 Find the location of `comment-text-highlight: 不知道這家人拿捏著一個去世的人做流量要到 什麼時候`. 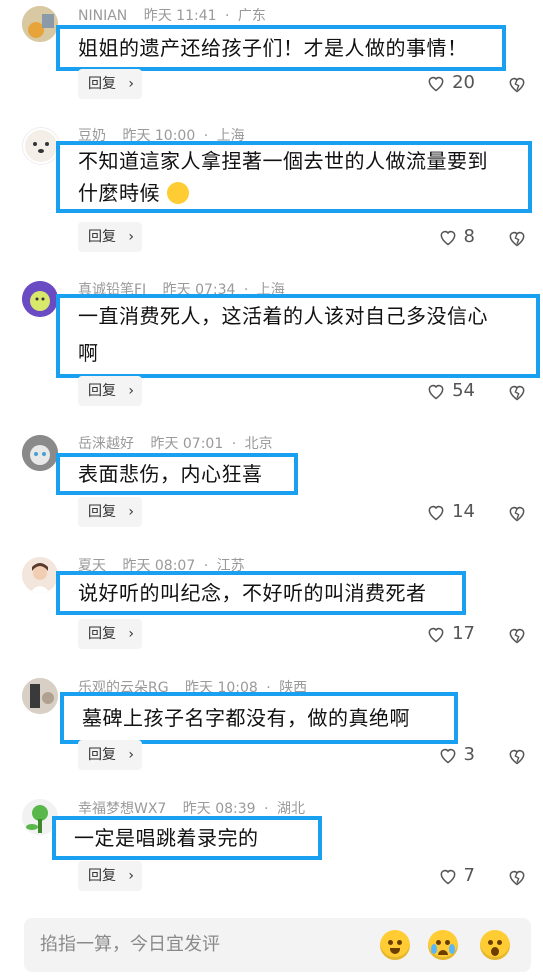

comment-text-highlight: 不知道這家人拿捏著一個去世的人做流量要到 什麼時候 is located at coordinates (294, 177).